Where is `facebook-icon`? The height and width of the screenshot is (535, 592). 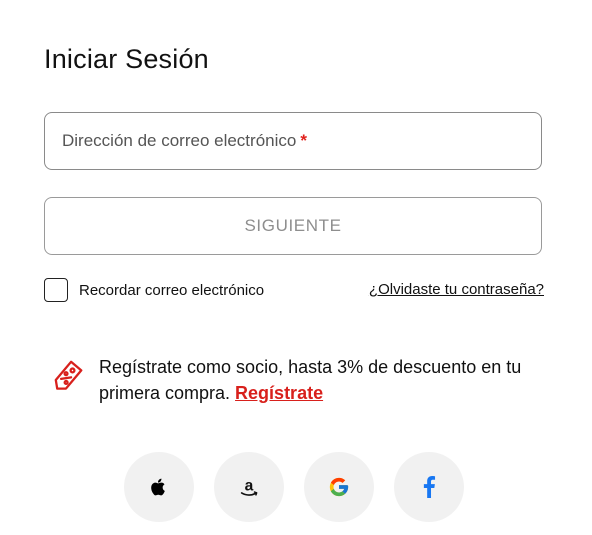 facebook-icon is located at coordinates (429, 487).